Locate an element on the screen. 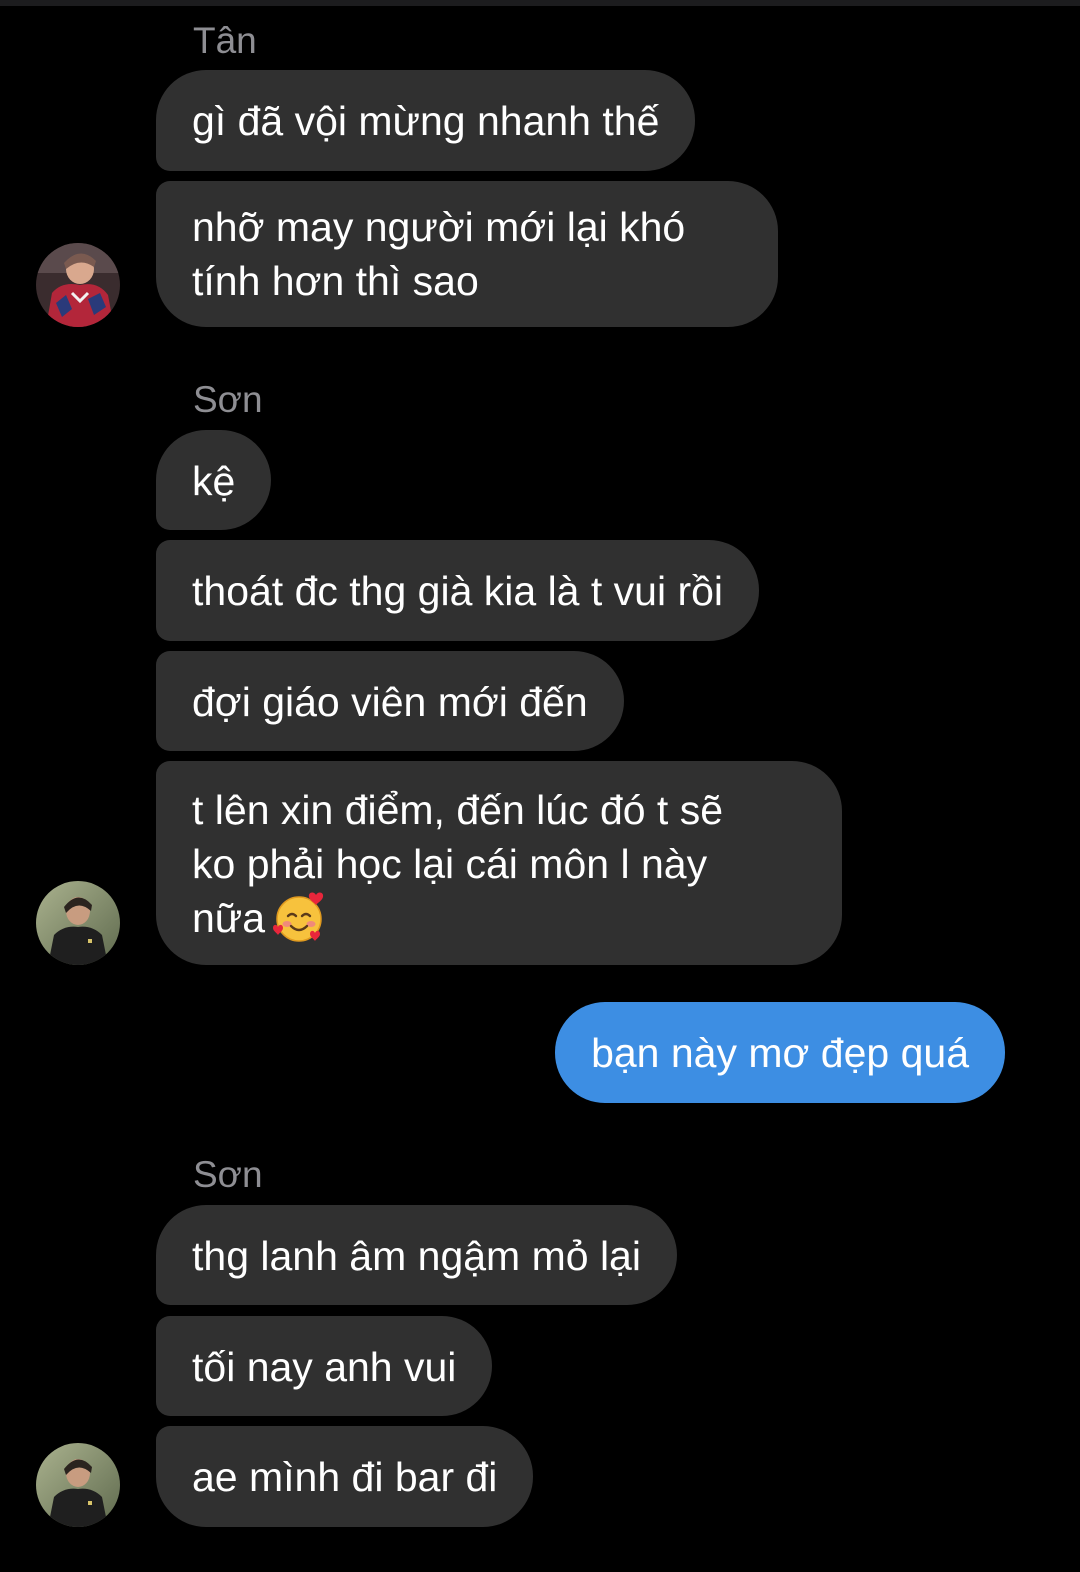 Image resolution: width=1080 pixels, height=1572 pixels. avatar-tan-icon is located at coordinates (78, 285).